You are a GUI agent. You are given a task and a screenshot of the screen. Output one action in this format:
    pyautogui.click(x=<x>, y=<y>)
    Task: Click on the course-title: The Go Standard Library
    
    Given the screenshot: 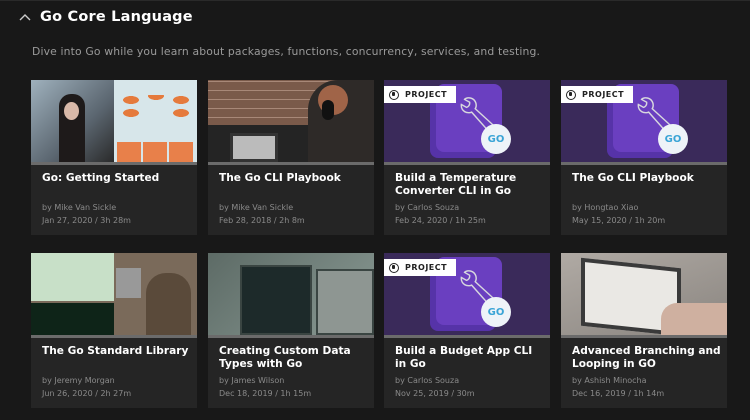 What is the action you would take?
    pyautogui.click(x=117, y=351)
    